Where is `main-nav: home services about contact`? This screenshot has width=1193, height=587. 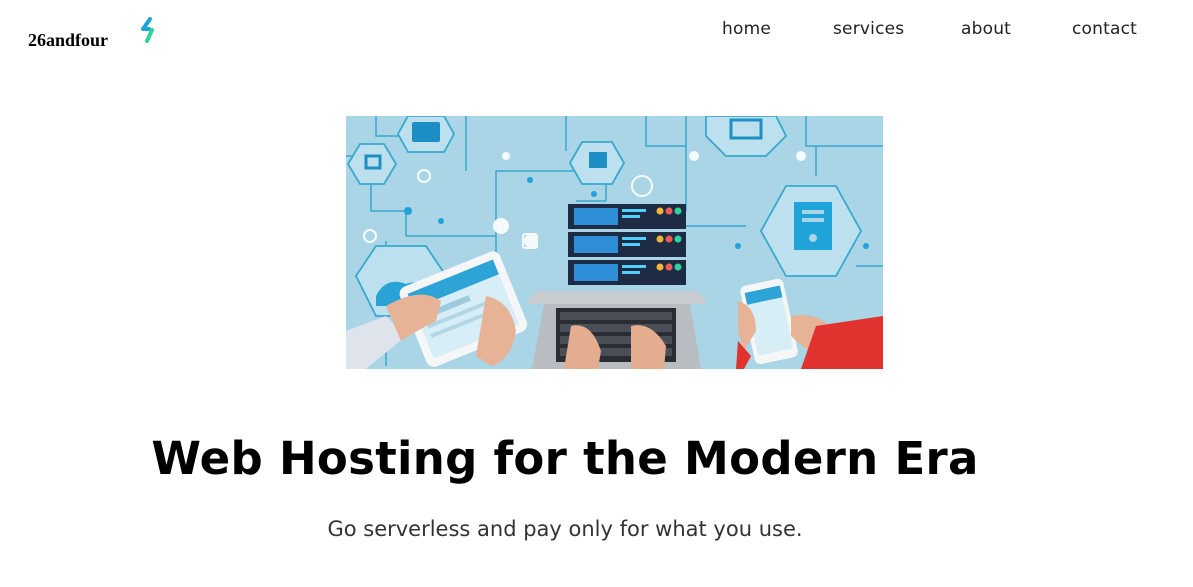 main-nav: home services about contact is located at coordinates (596, 30).